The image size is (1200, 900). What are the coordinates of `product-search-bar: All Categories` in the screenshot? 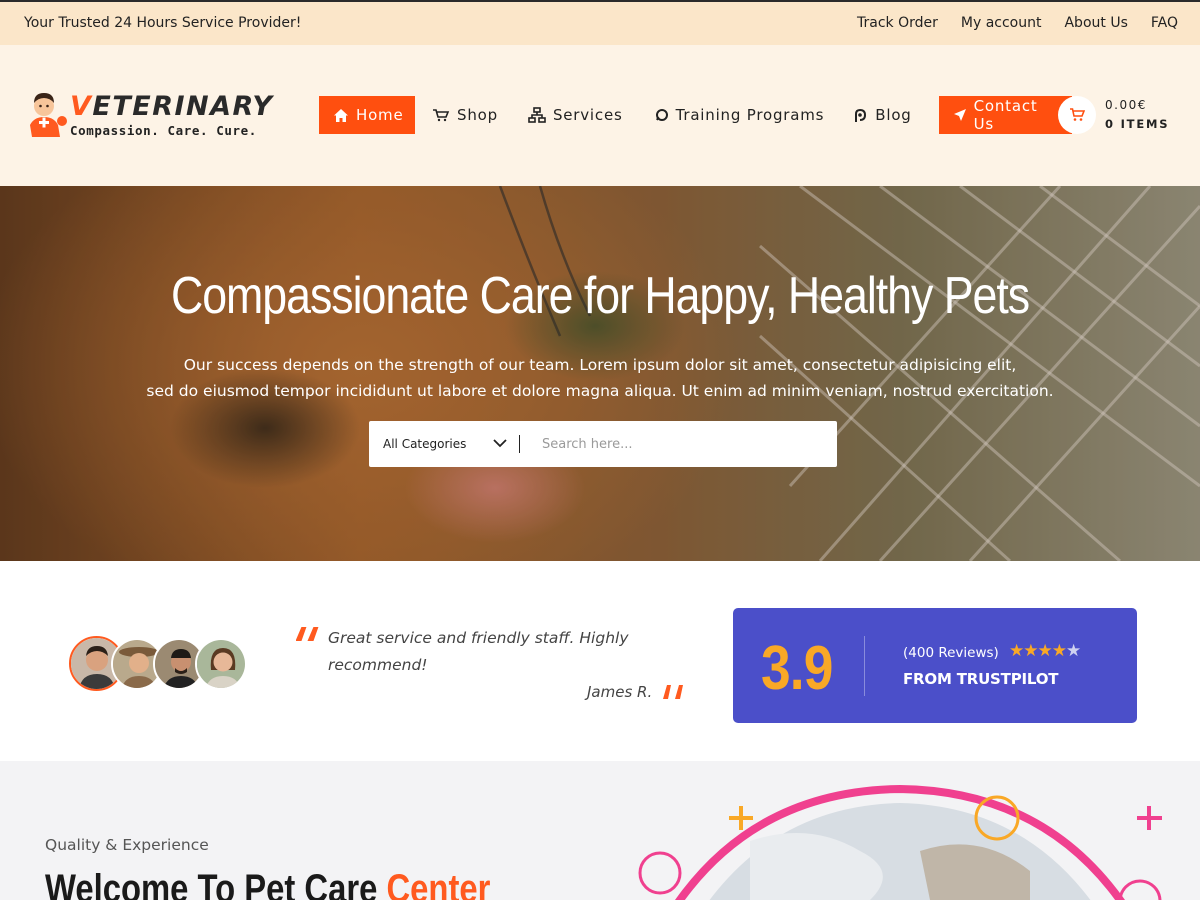 It's located at (603, 444).